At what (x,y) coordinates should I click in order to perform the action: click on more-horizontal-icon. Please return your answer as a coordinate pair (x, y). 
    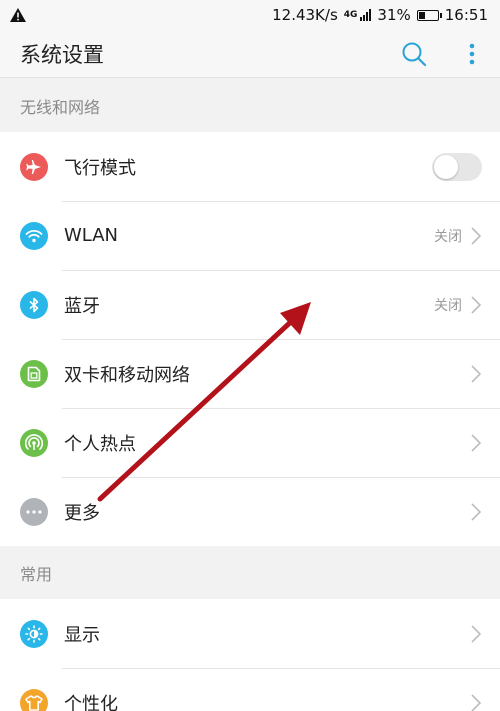
    Looking at the image, I should click on (34, 511).